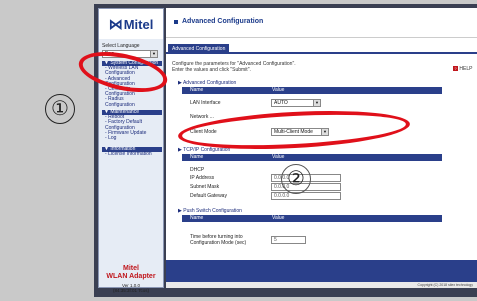 Image resolution: width=477 pixels, height=301 pixels. Describe the element at coordinates (321, 23) in the screenshot. I see `title-bar: Advanced Configuration` at that location.